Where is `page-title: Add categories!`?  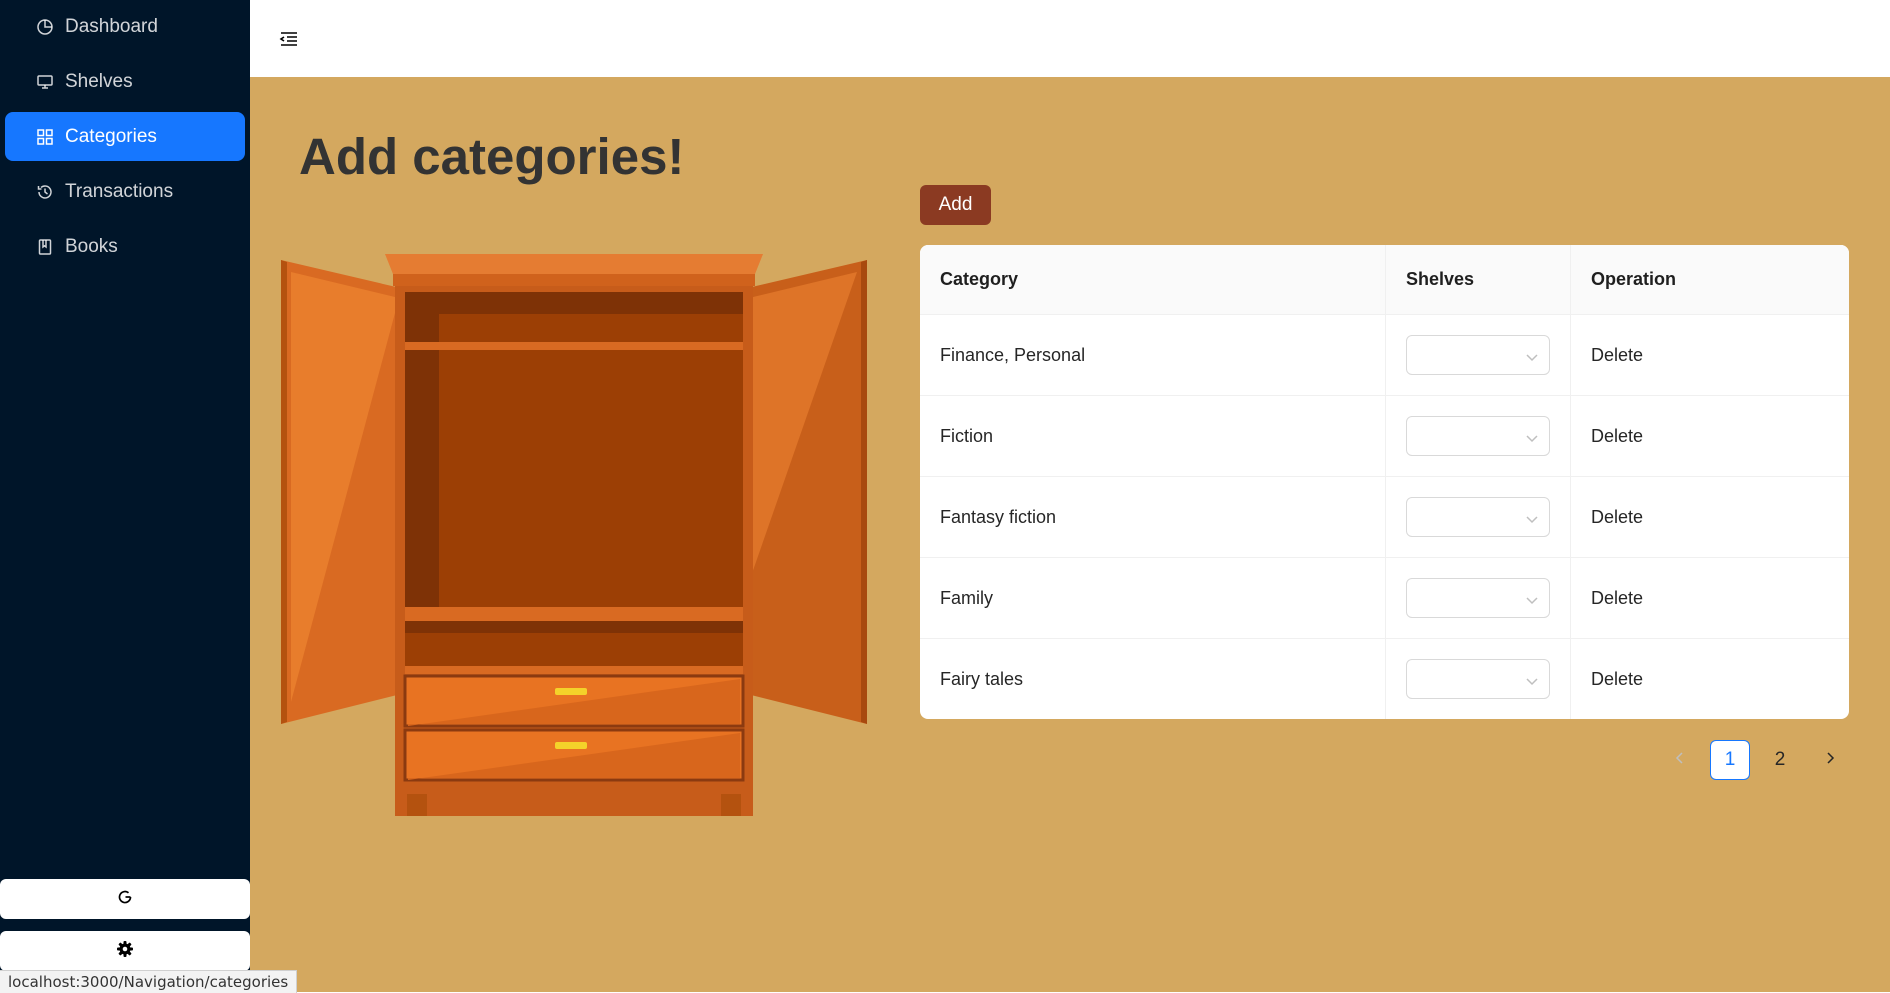
page-title: Add categories! is located at coordinates (492, 156).